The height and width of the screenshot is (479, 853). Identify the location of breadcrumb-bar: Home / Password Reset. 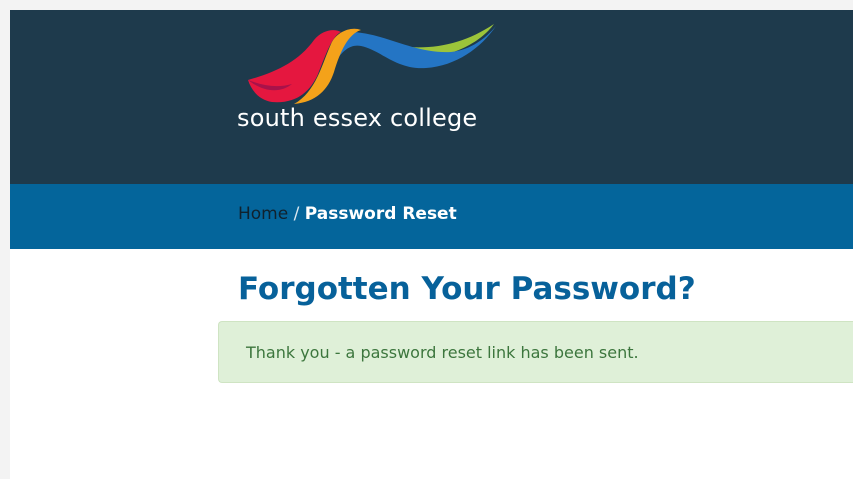
(431, 216).